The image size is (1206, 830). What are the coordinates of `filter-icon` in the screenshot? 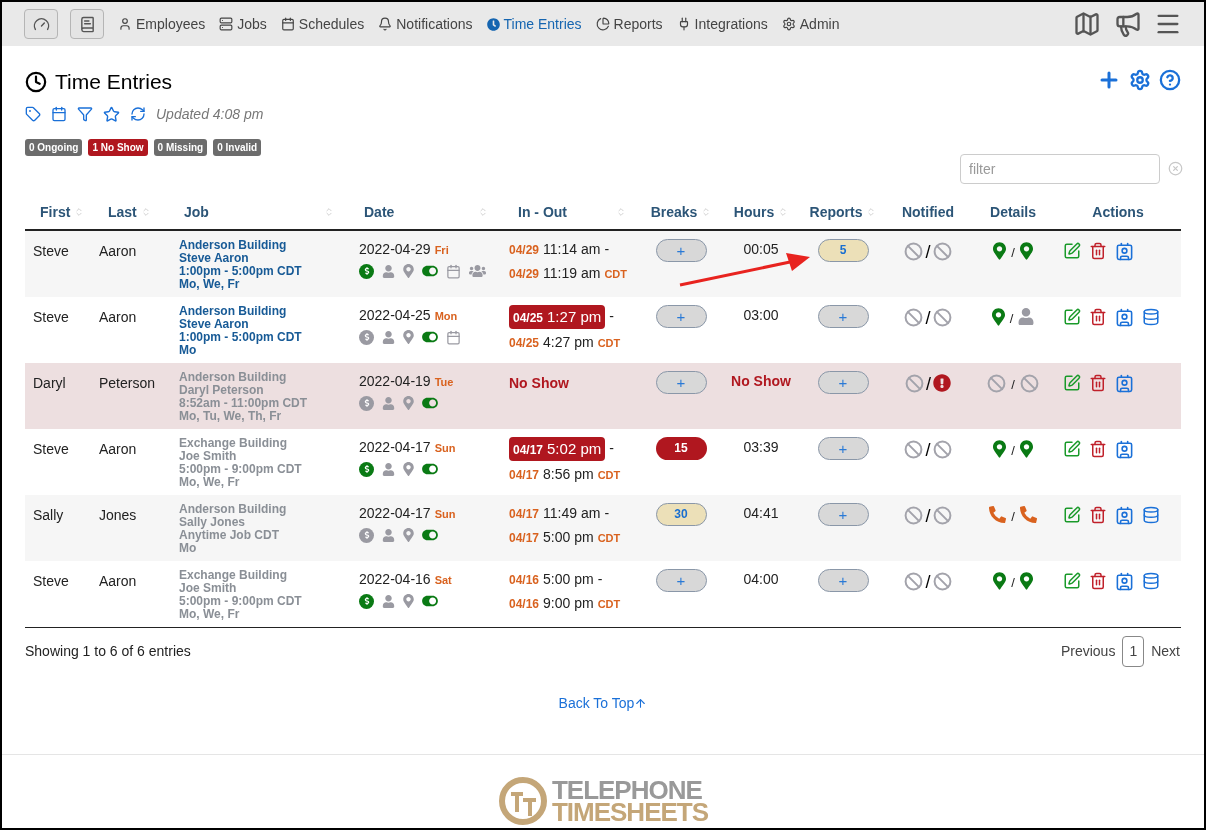 It's located at (85, 114).